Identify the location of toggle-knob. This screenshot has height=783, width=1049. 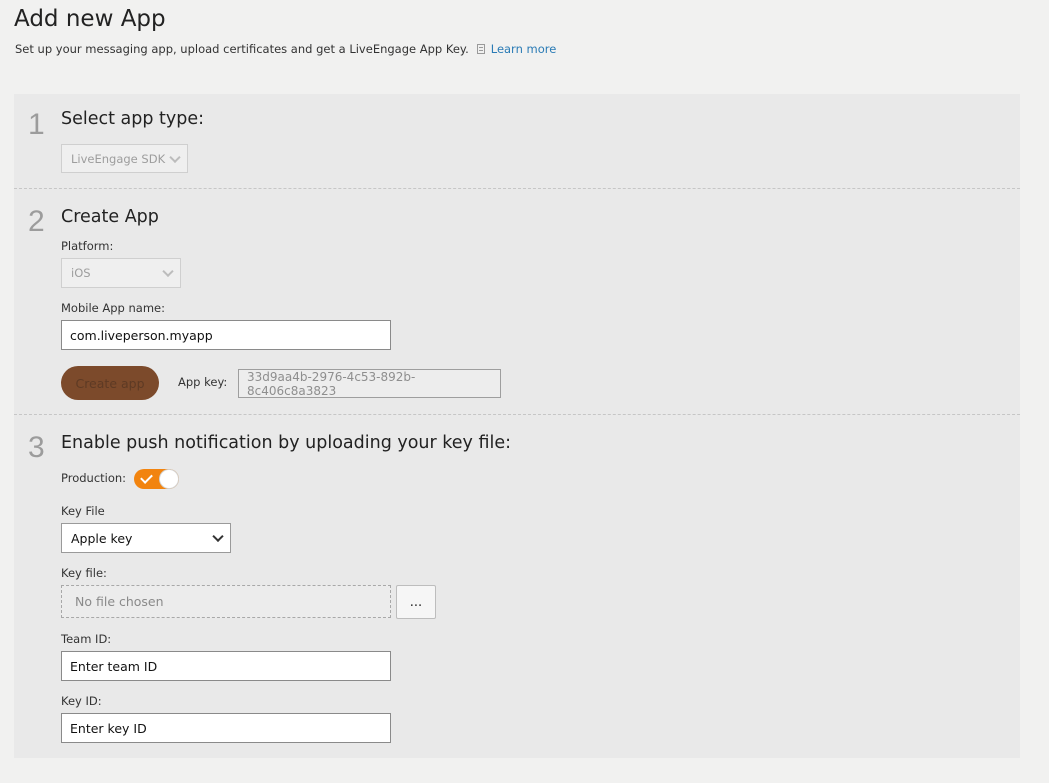
(169, 479).